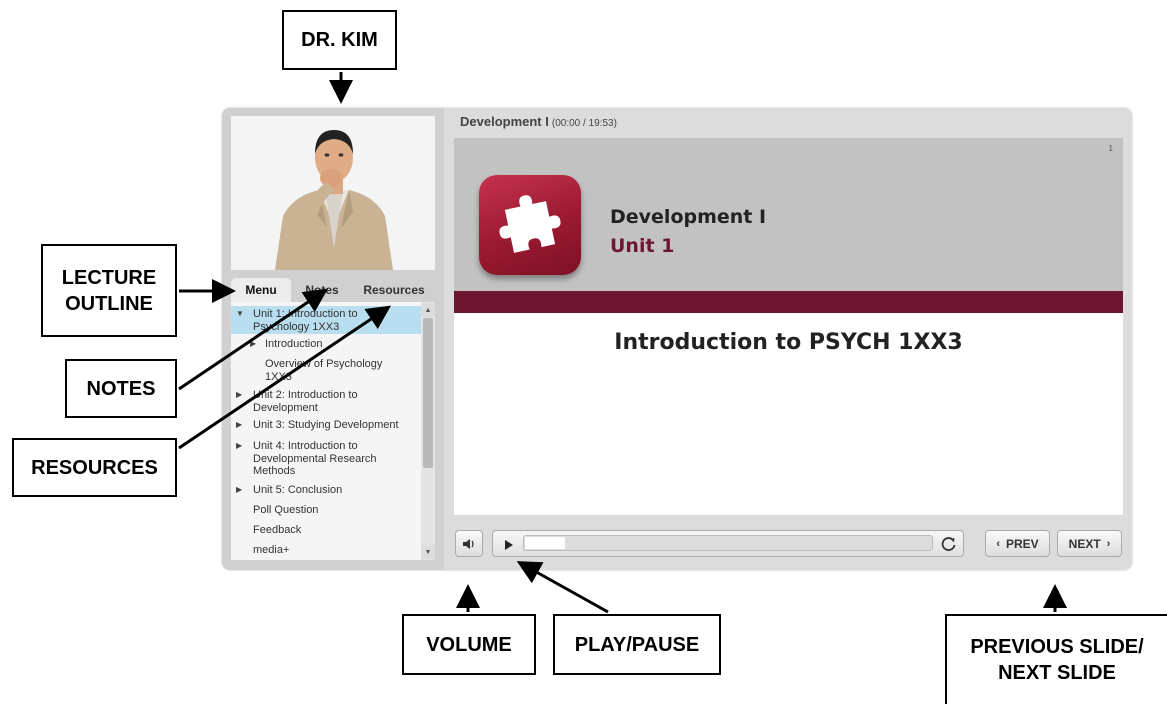 The image size is (1167, 704). I want to click on volume-button, so click(469, 543).